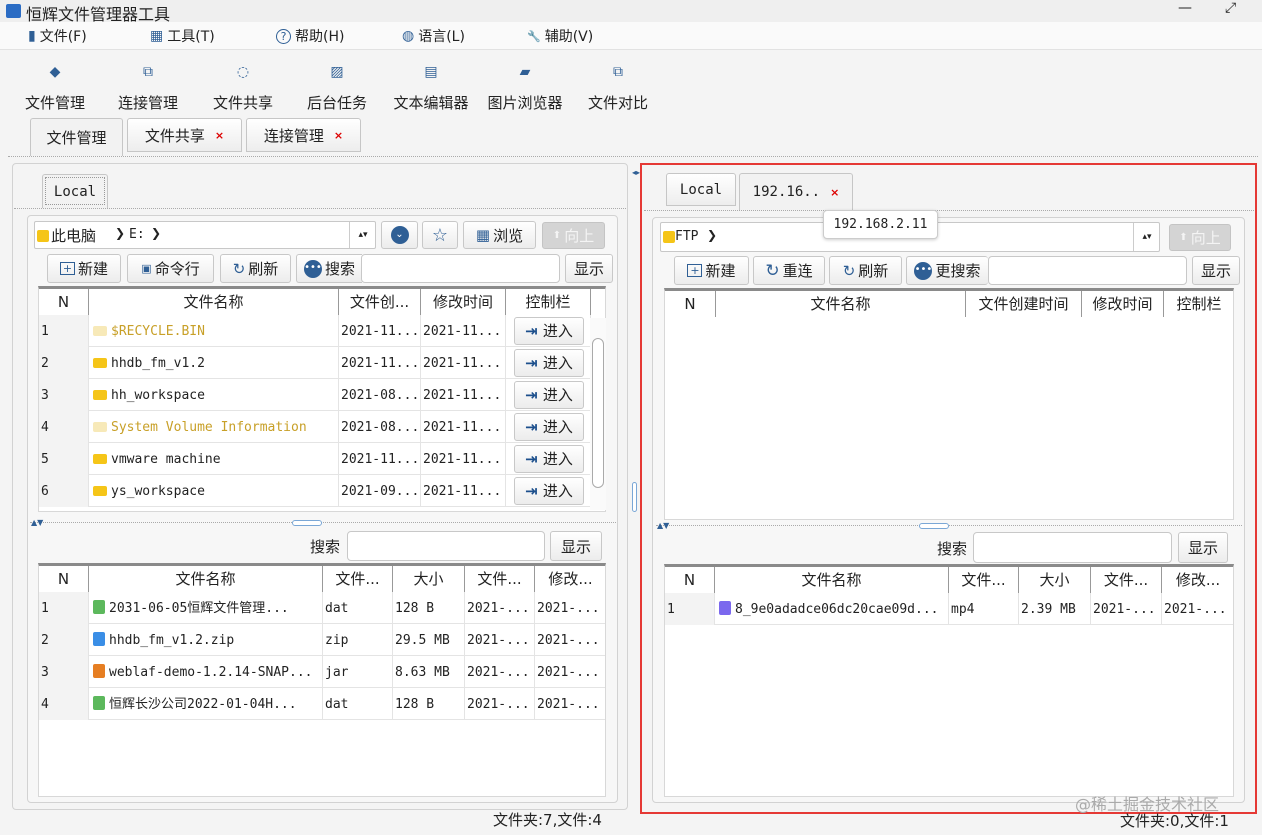 This screenshot has height=835, width=1262. What do you see at coordinates (399, 235) in the screenshot?
I see `history-dropdown-button: ⌄` at bounding box center [399, 235].